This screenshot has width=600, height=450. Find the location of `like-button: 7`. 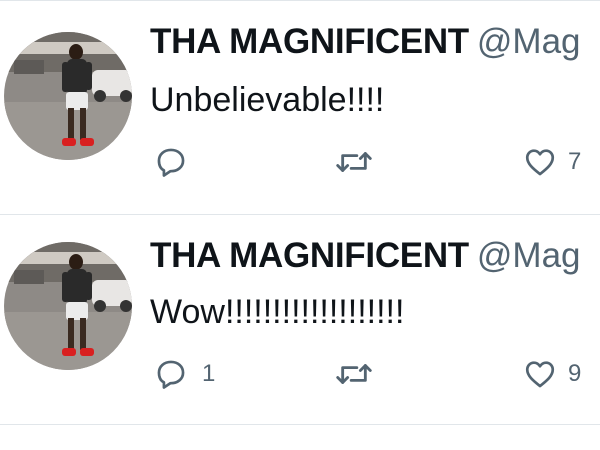

like-button: 7 is located at coordinates (551, 162).